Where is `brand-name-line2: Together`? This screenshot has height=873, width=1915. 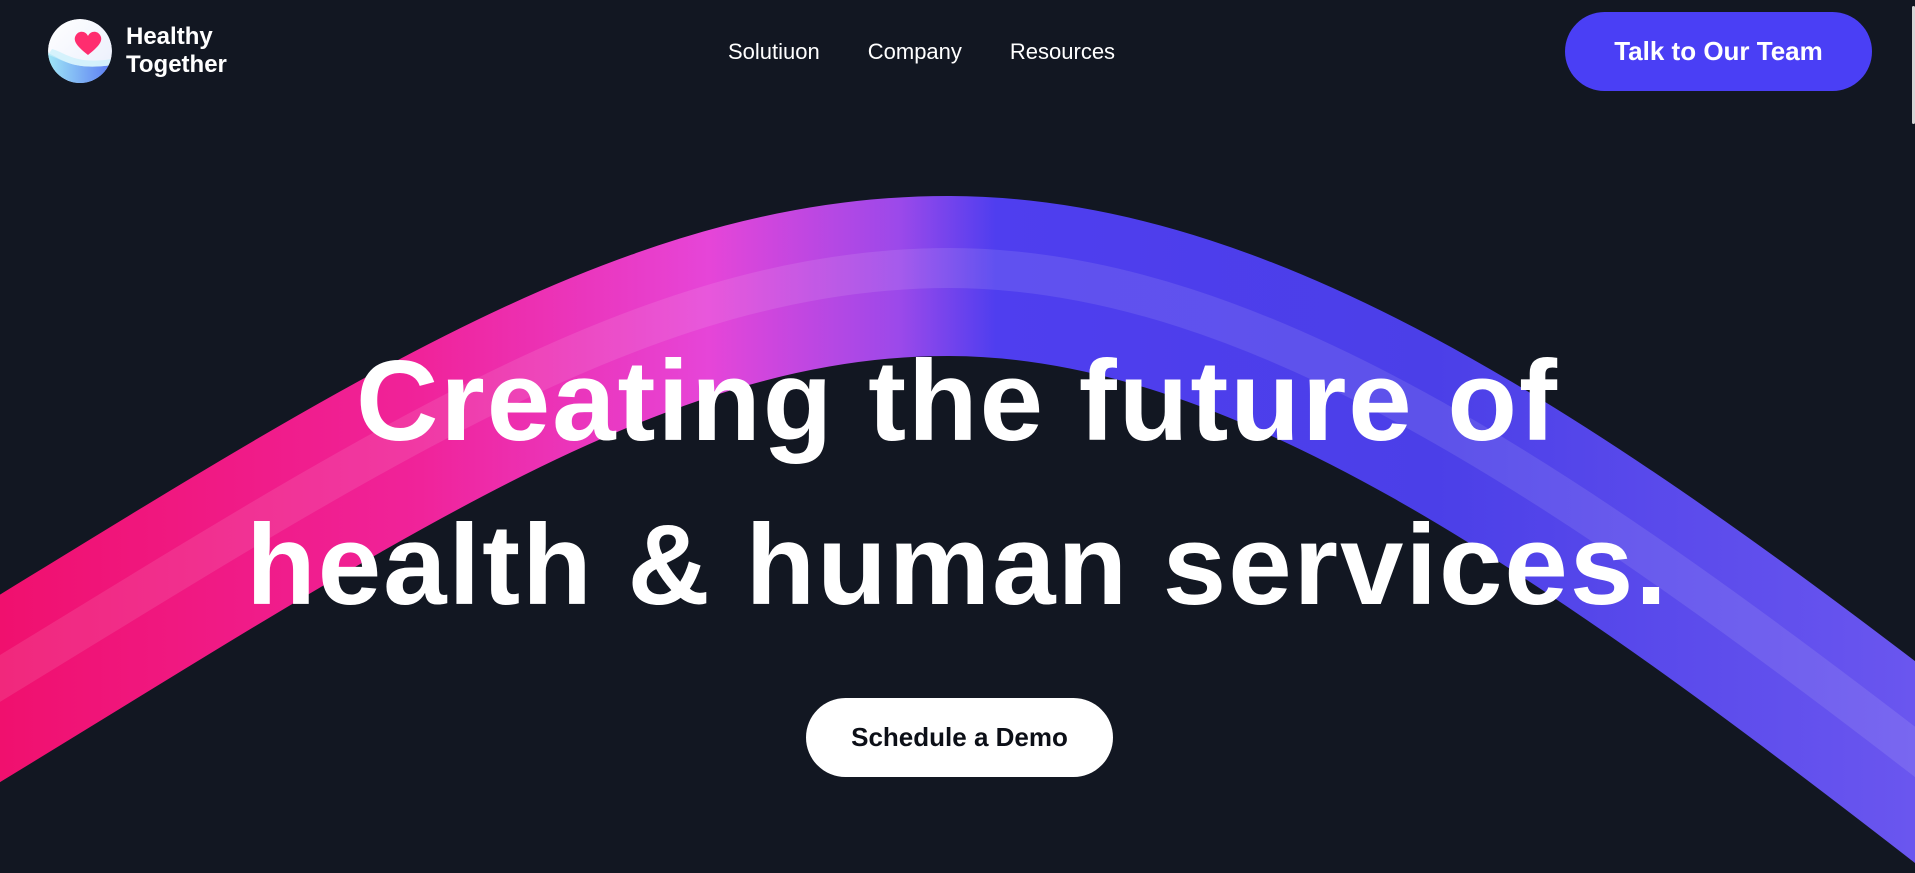 brand-name-line2: Together is located at coordinates (176, 64).